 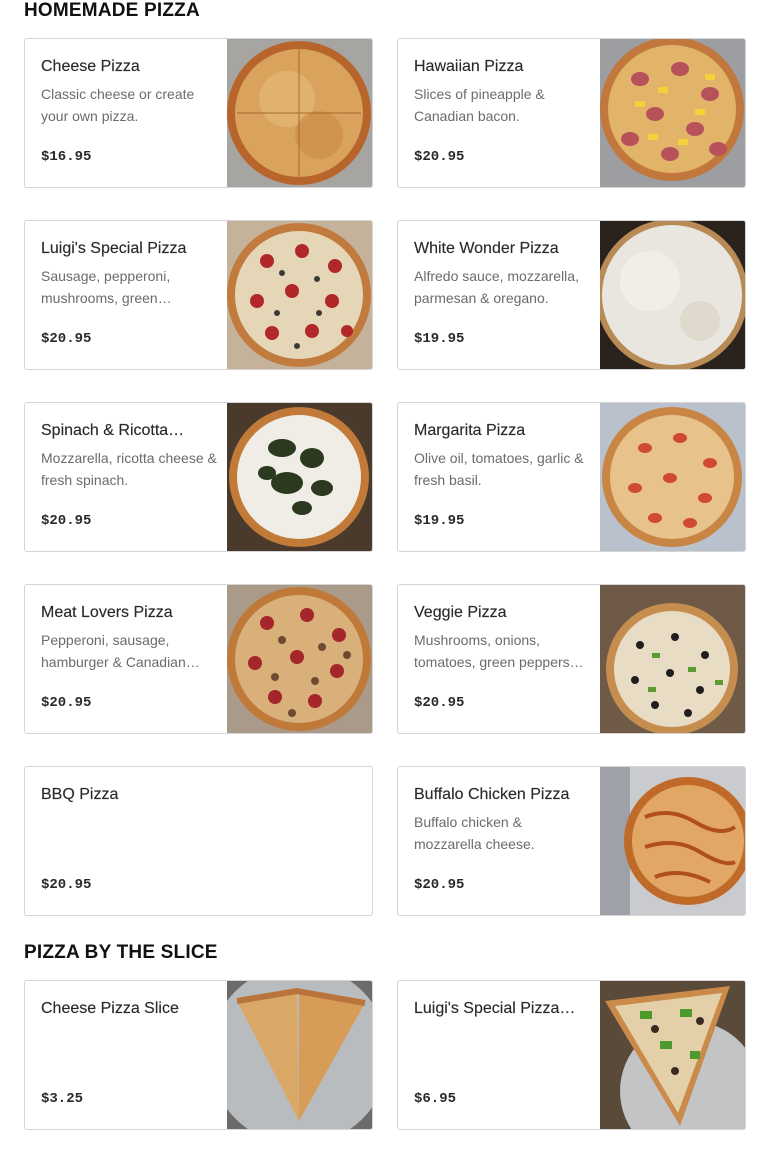 I want to click on hawaiian-pizza-photo, so click(x=672, y=113).